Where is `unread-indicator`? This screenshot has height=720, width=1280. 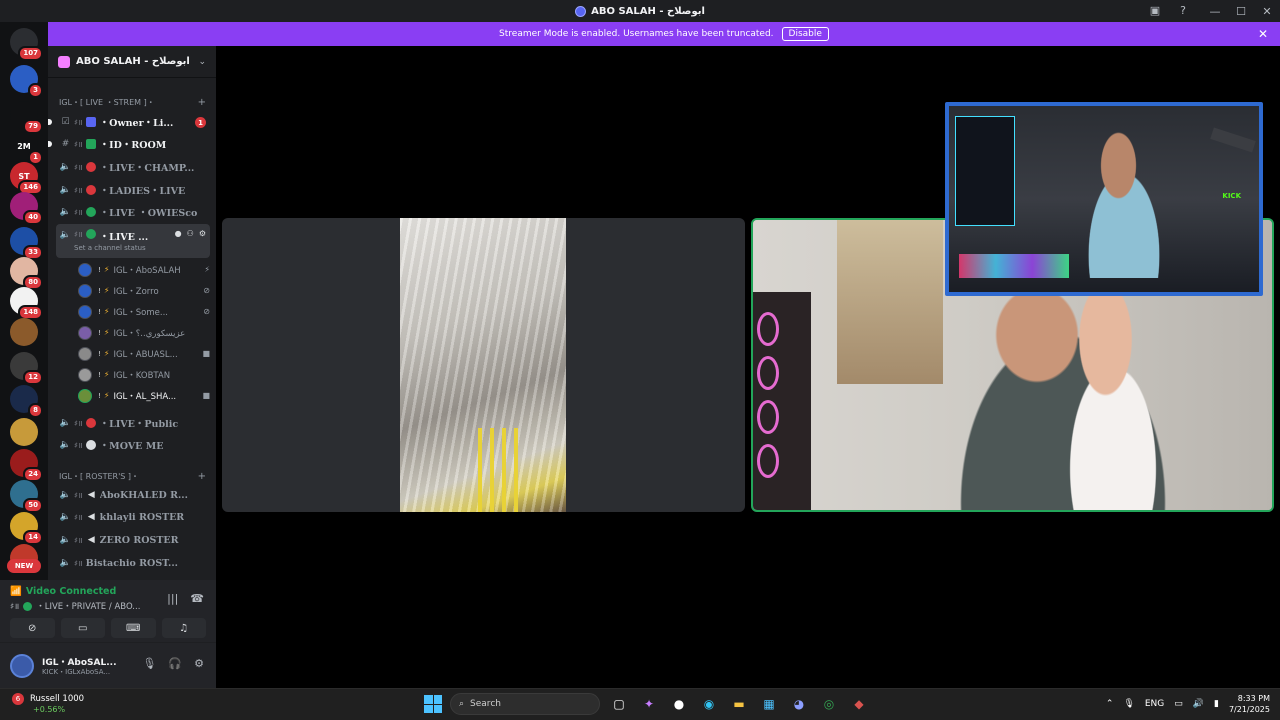 unread-indicator is located at coordinates (50, 144).